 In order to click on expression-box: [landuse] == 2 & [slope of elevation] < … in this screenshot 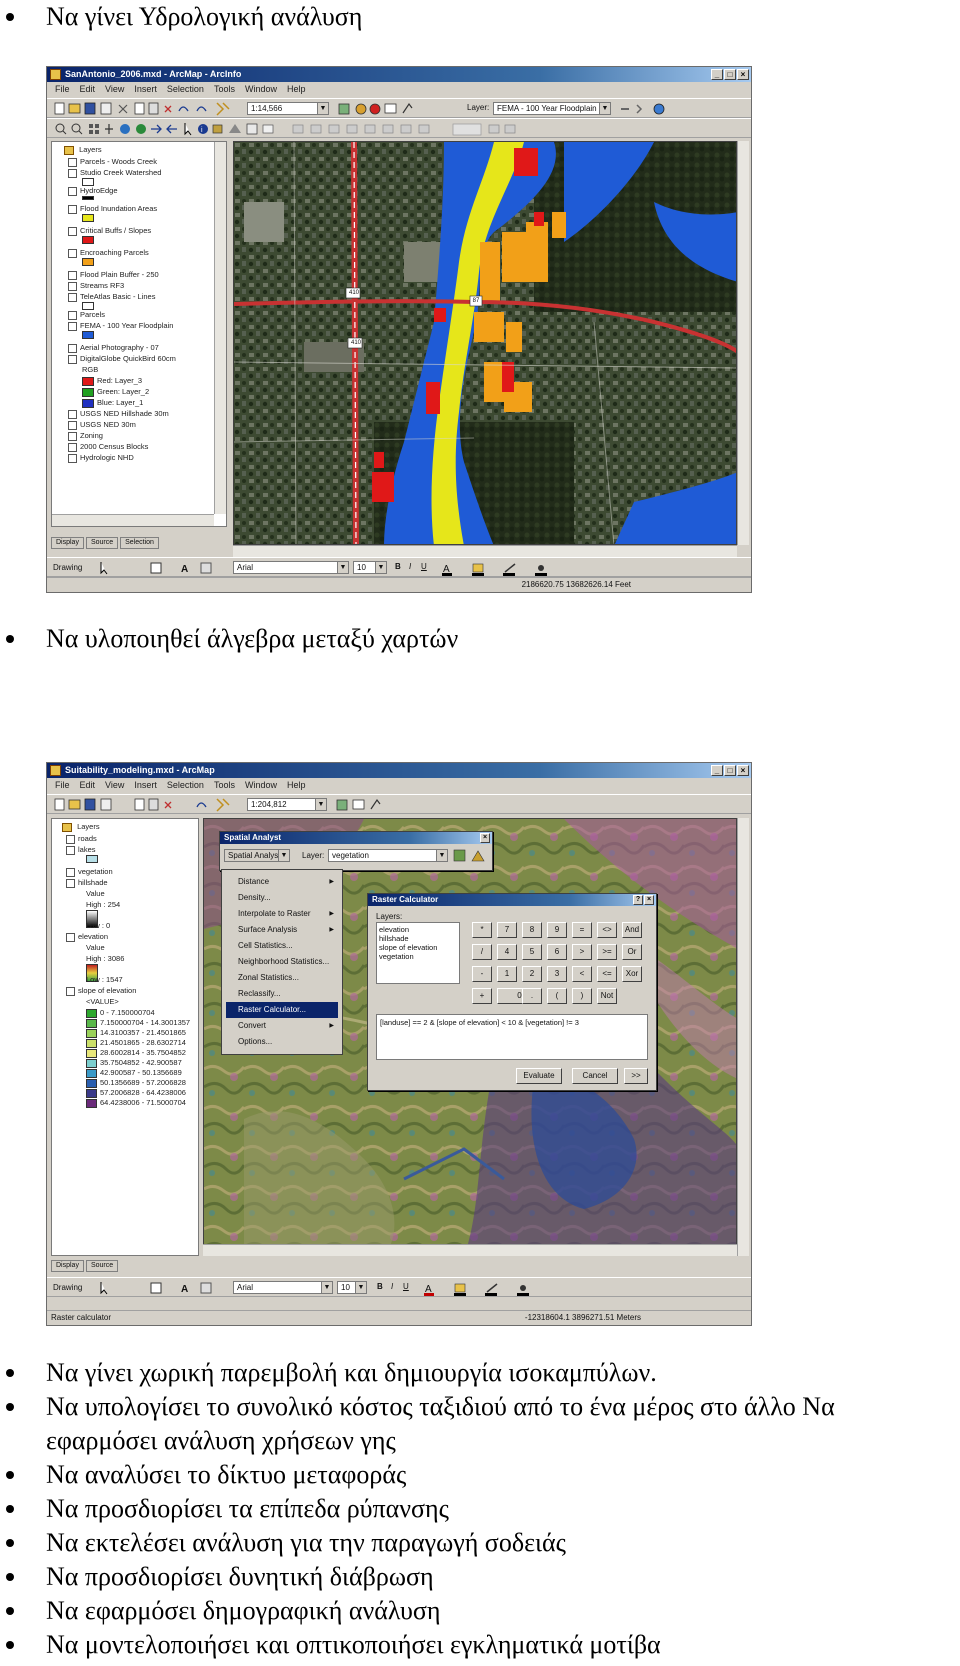, I will do `click(512, 1037)`.